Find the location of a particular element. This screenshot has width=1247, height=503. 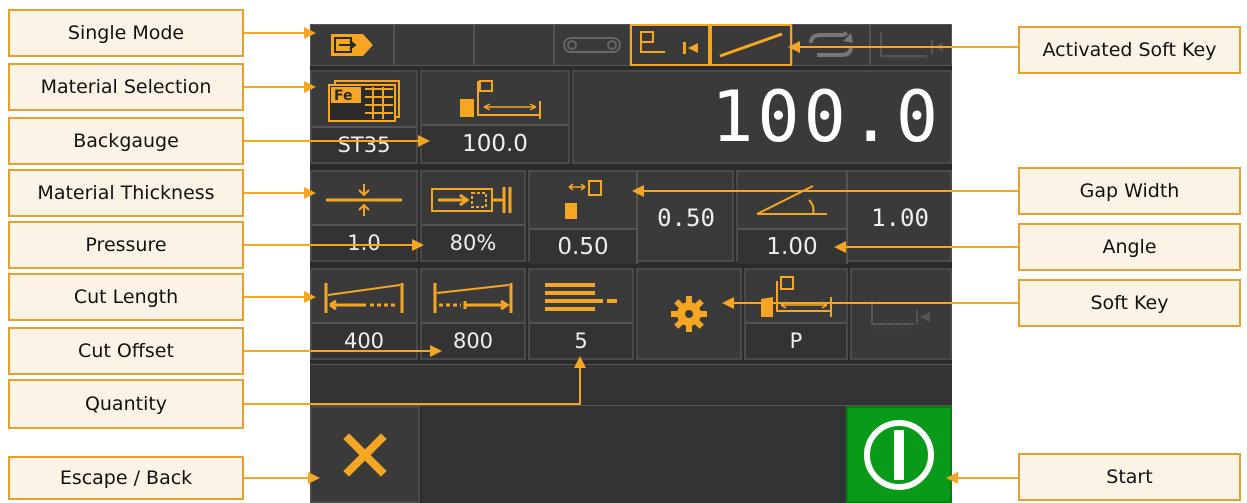

gear-icon is located at coordinates (689, 314).